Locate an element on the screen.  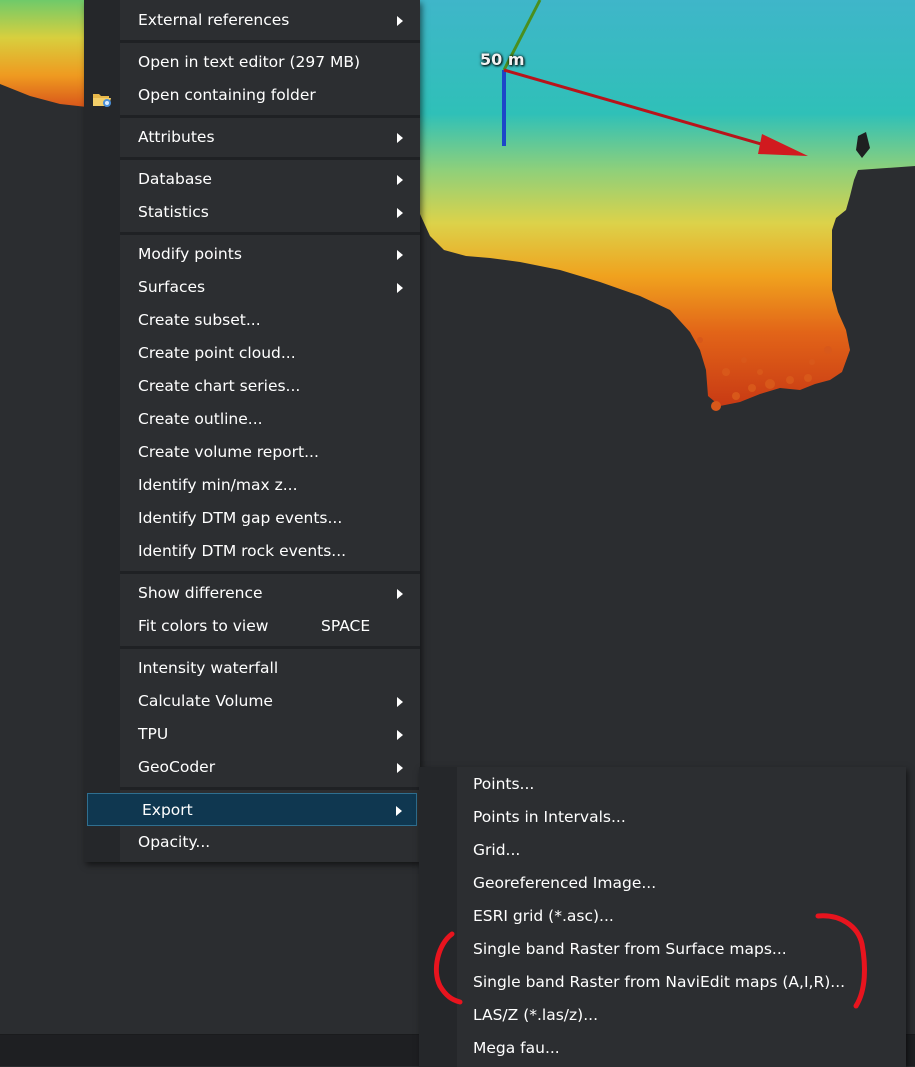
menu-item-label: External references is located at coordinates (214, 20).